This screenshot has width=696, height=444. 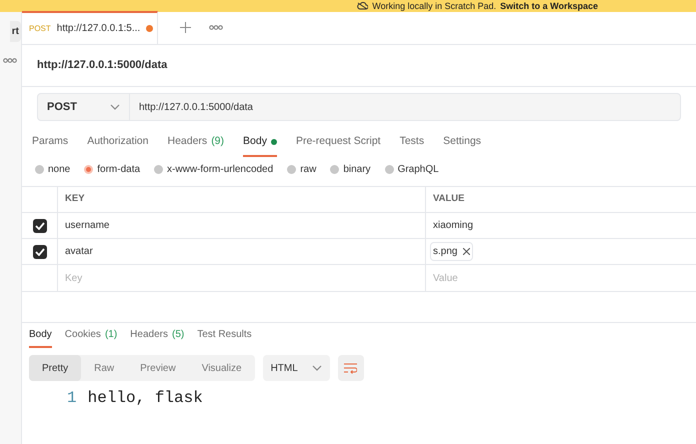 I want to click on wrap-lines-icon, so click(x=351, y=368).